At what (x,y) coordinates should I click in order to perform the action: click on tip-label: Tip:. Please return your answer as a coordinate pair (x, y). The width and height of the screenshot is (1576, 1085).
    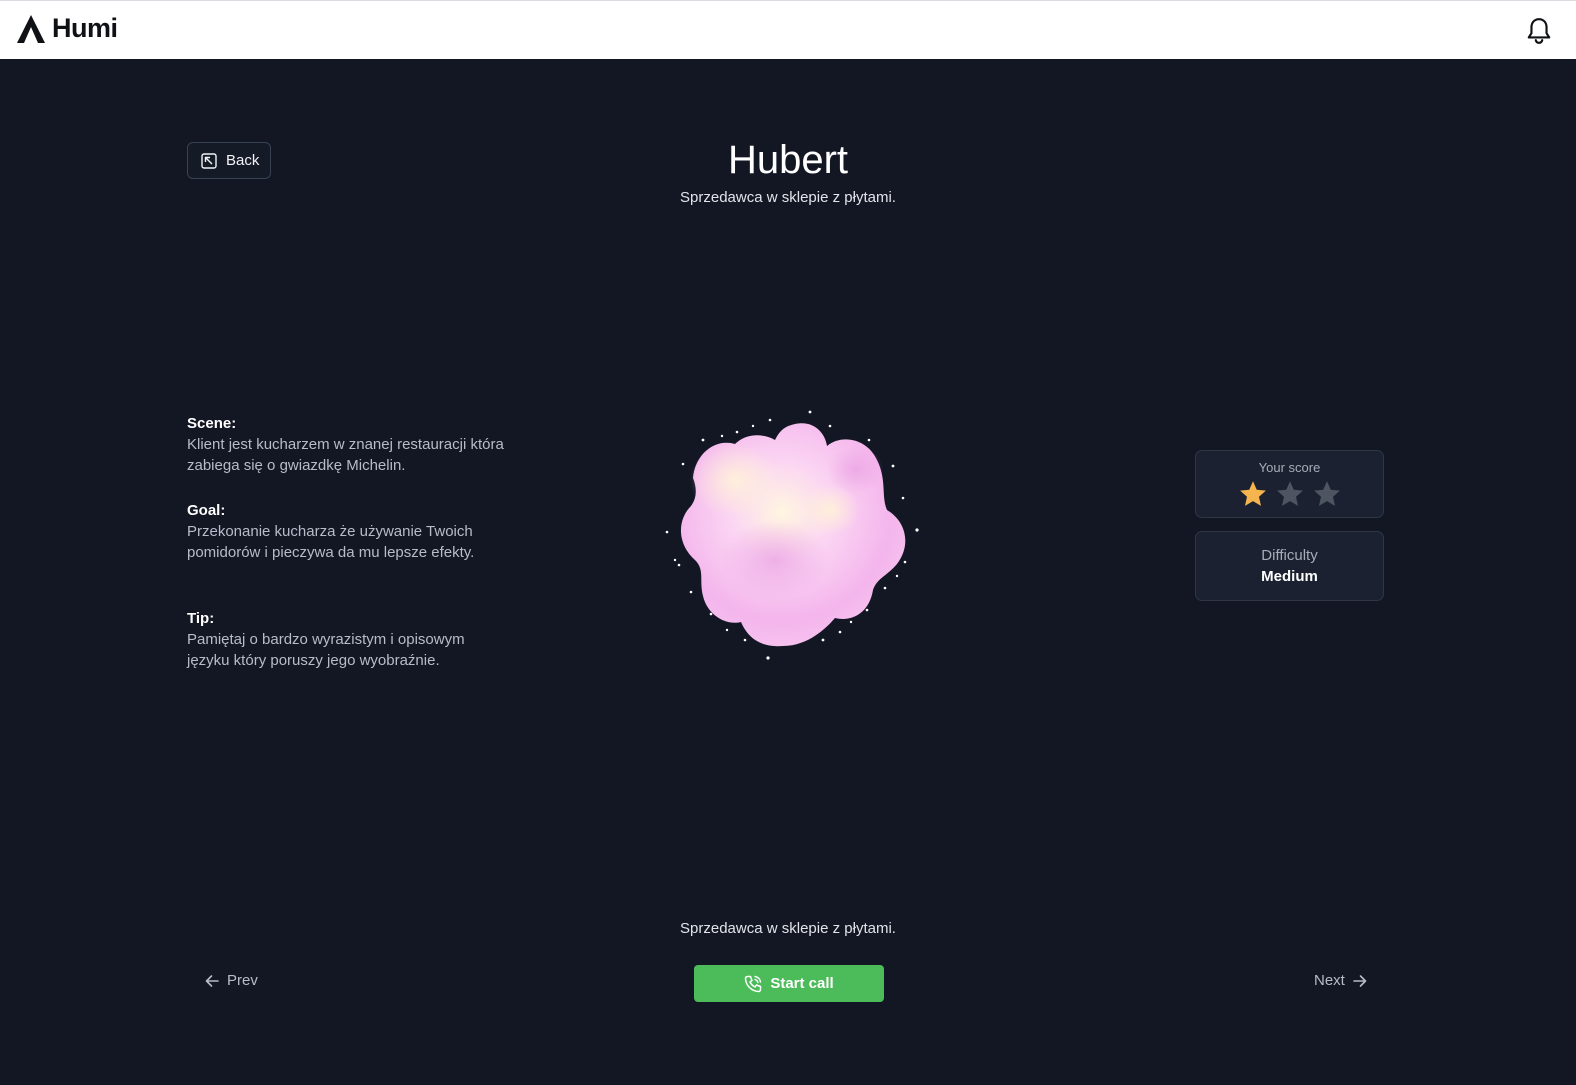
    Looking at the image, I should click on (201, 618).